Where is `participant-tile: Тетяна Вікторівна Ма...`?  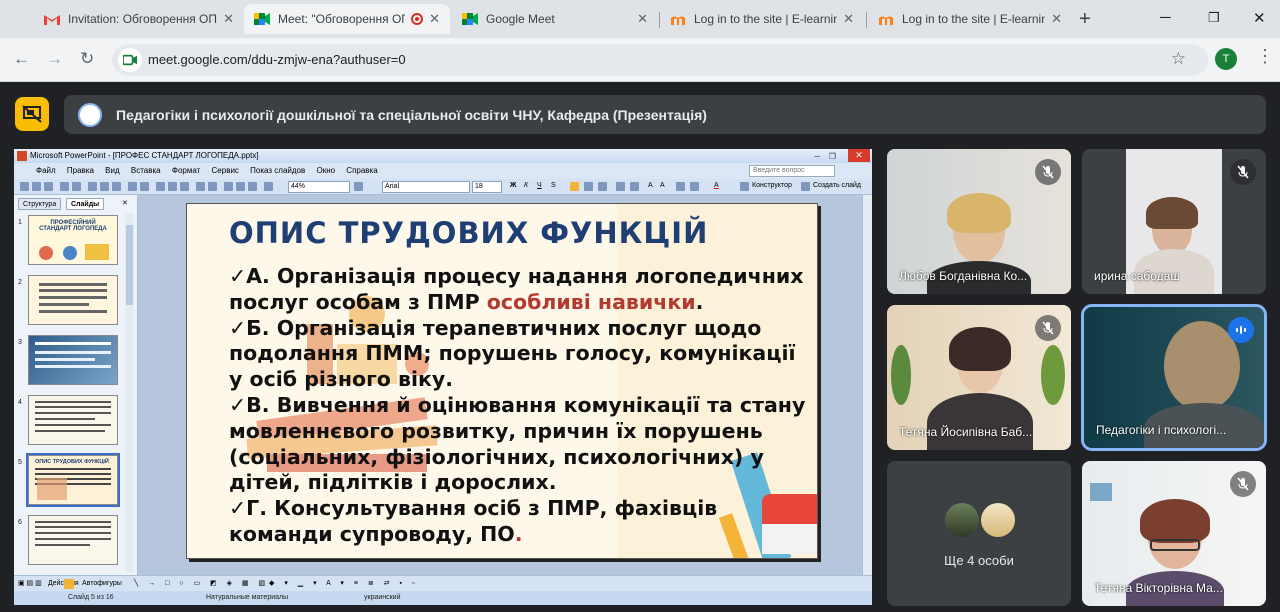
participant-tile: Тетяна Вікторівна Ма... is located at coordinates (1174, 533).